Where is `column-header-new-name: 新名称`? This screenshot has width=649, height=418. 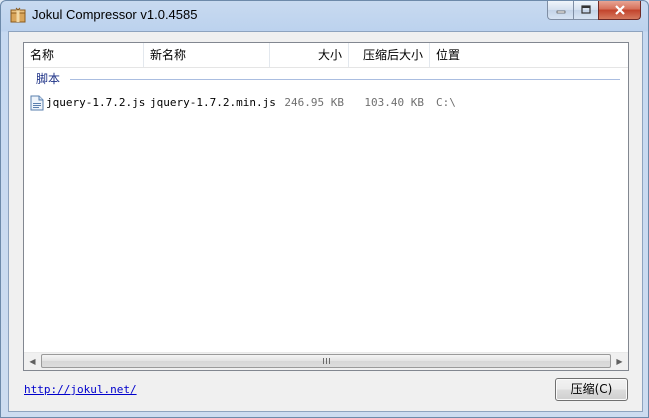 column-header-new-name: 新名称 is located at coordinates (207, 55).